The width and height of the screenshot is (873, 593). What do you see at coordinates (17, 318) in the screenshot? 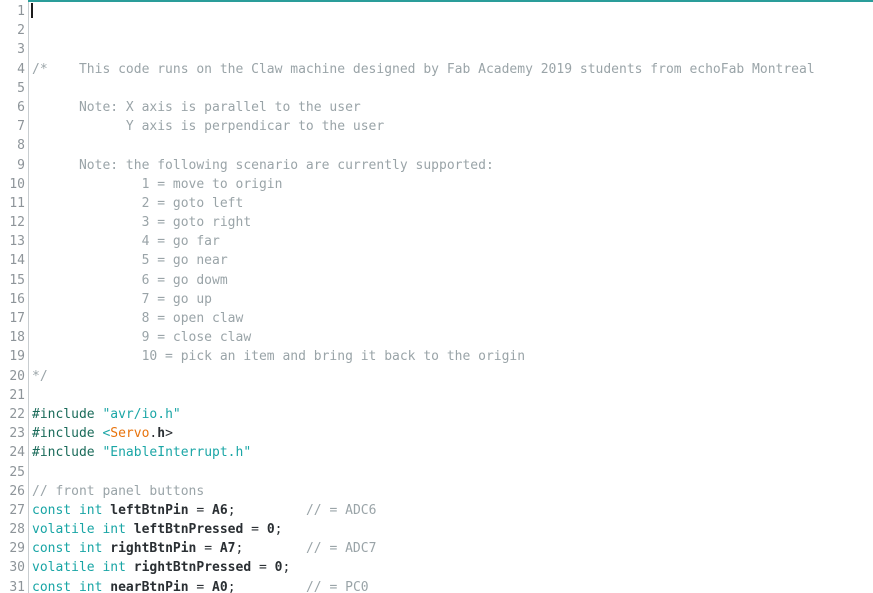
I see `line-number: 17` at bounding box center [17, 318].